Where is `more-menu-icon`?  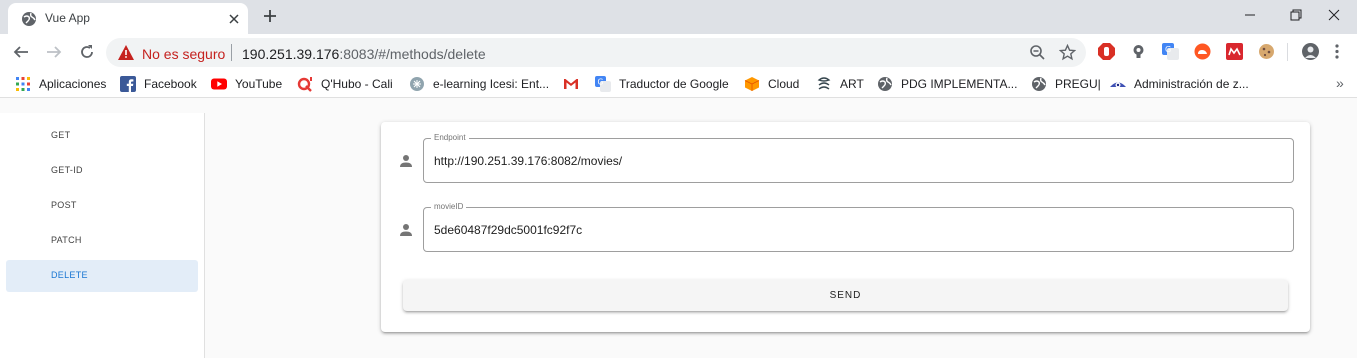 more-menu-icon is located at coordinates (1337, 51).